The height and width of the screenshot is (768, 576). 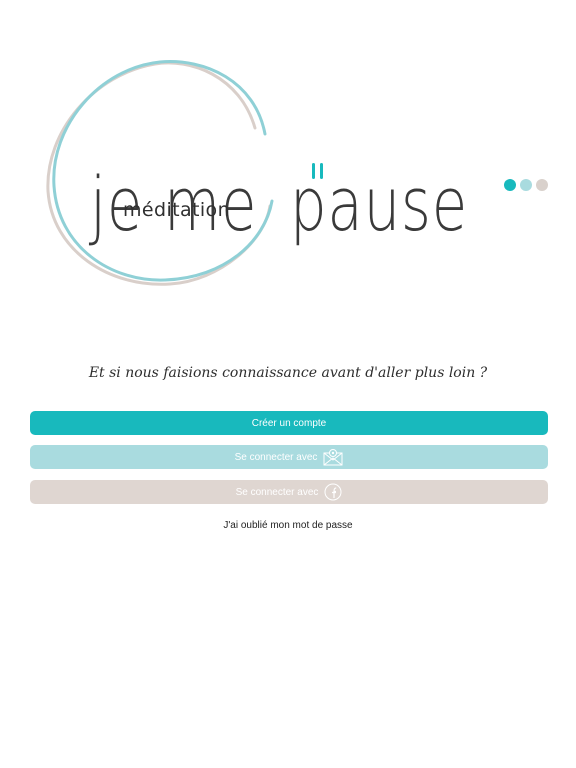 I want to click on logo-dot-teal, so click(x=510, y=185).